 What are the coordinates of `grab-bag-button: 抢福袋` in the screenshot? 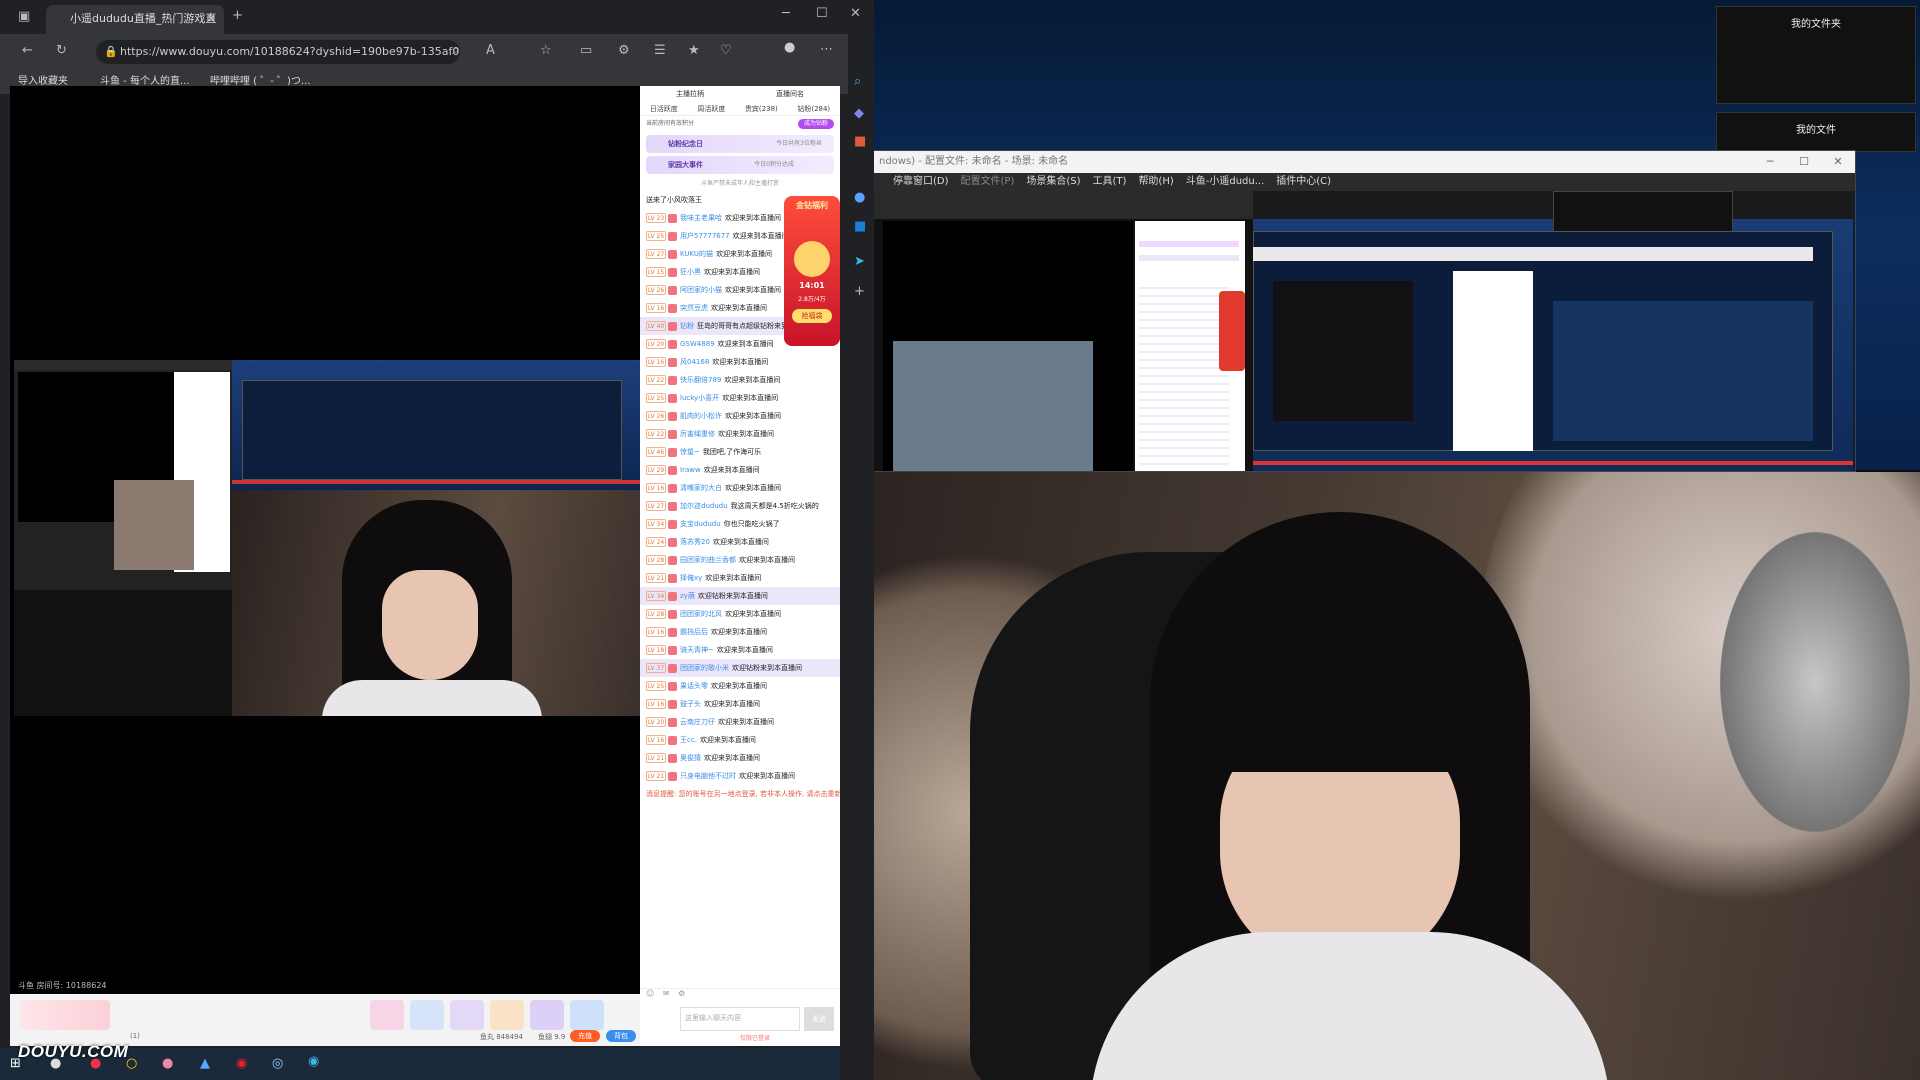 It's located at (812, 316).